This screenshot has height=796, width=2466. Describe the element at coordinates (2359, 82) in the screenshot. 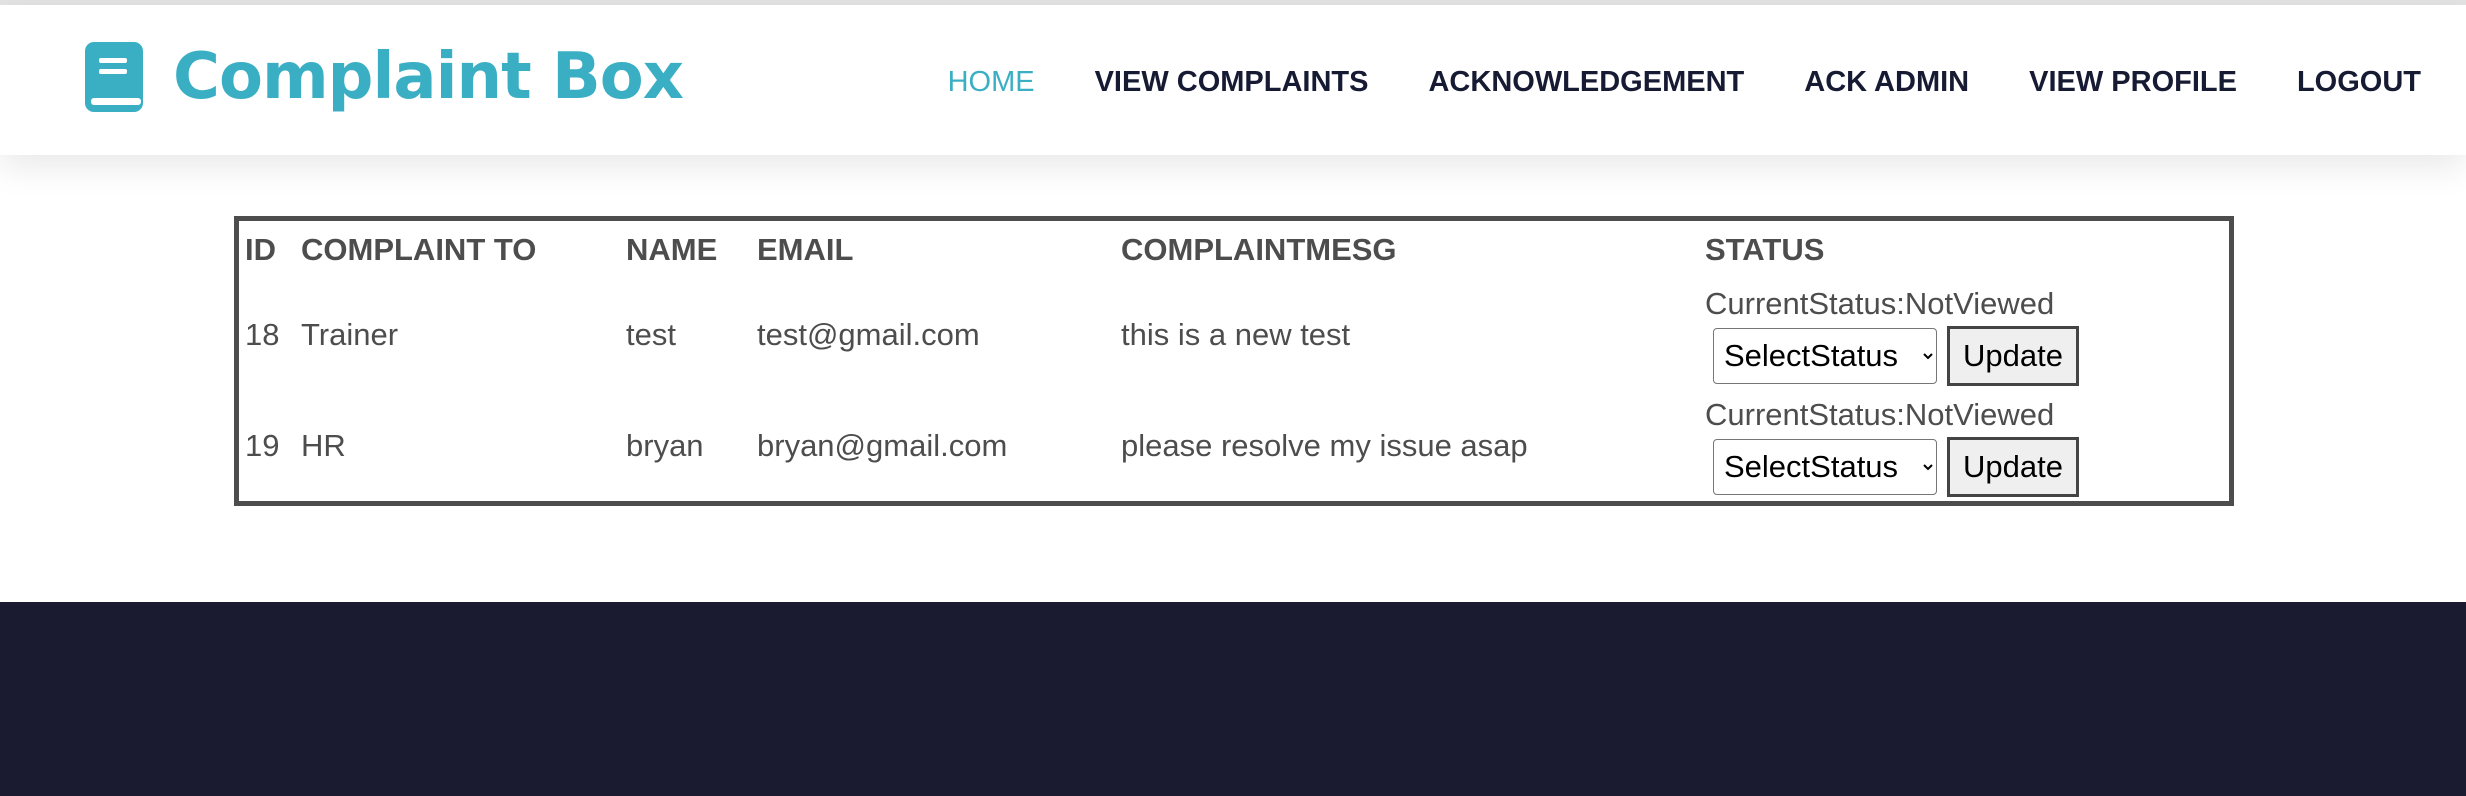

I see `nav-logout: LOGOUT` at that location.